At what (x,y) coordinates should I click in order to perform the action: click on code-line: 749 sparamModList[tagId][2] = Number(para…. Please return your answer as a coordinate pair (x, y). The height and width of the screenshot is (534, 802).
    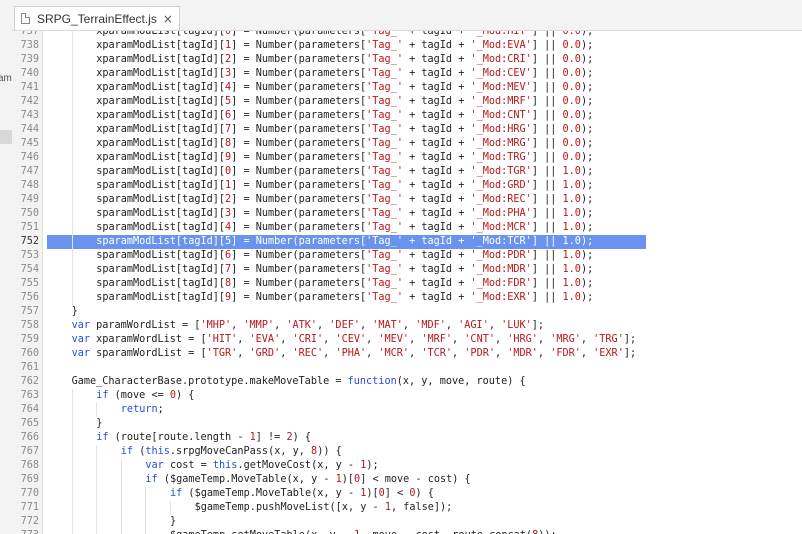
    Looking at the image, I should click on (407, 200).